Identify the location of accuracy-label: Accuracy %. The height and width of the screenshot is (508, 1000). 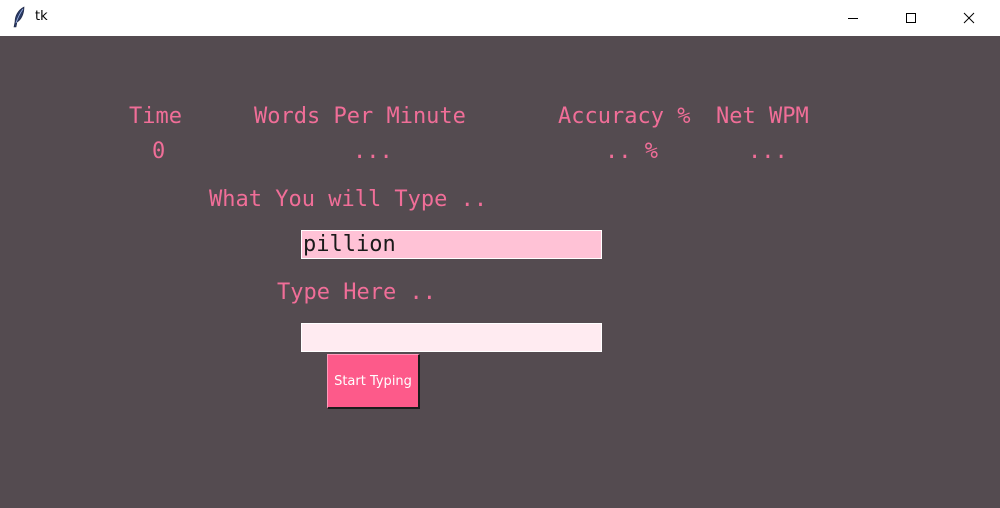
(624, 116).